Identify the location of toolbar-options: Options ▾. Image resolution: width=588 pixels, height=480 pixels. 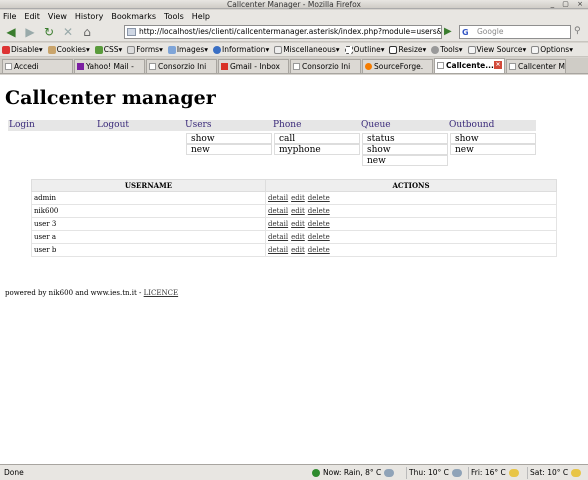
(552, 49).